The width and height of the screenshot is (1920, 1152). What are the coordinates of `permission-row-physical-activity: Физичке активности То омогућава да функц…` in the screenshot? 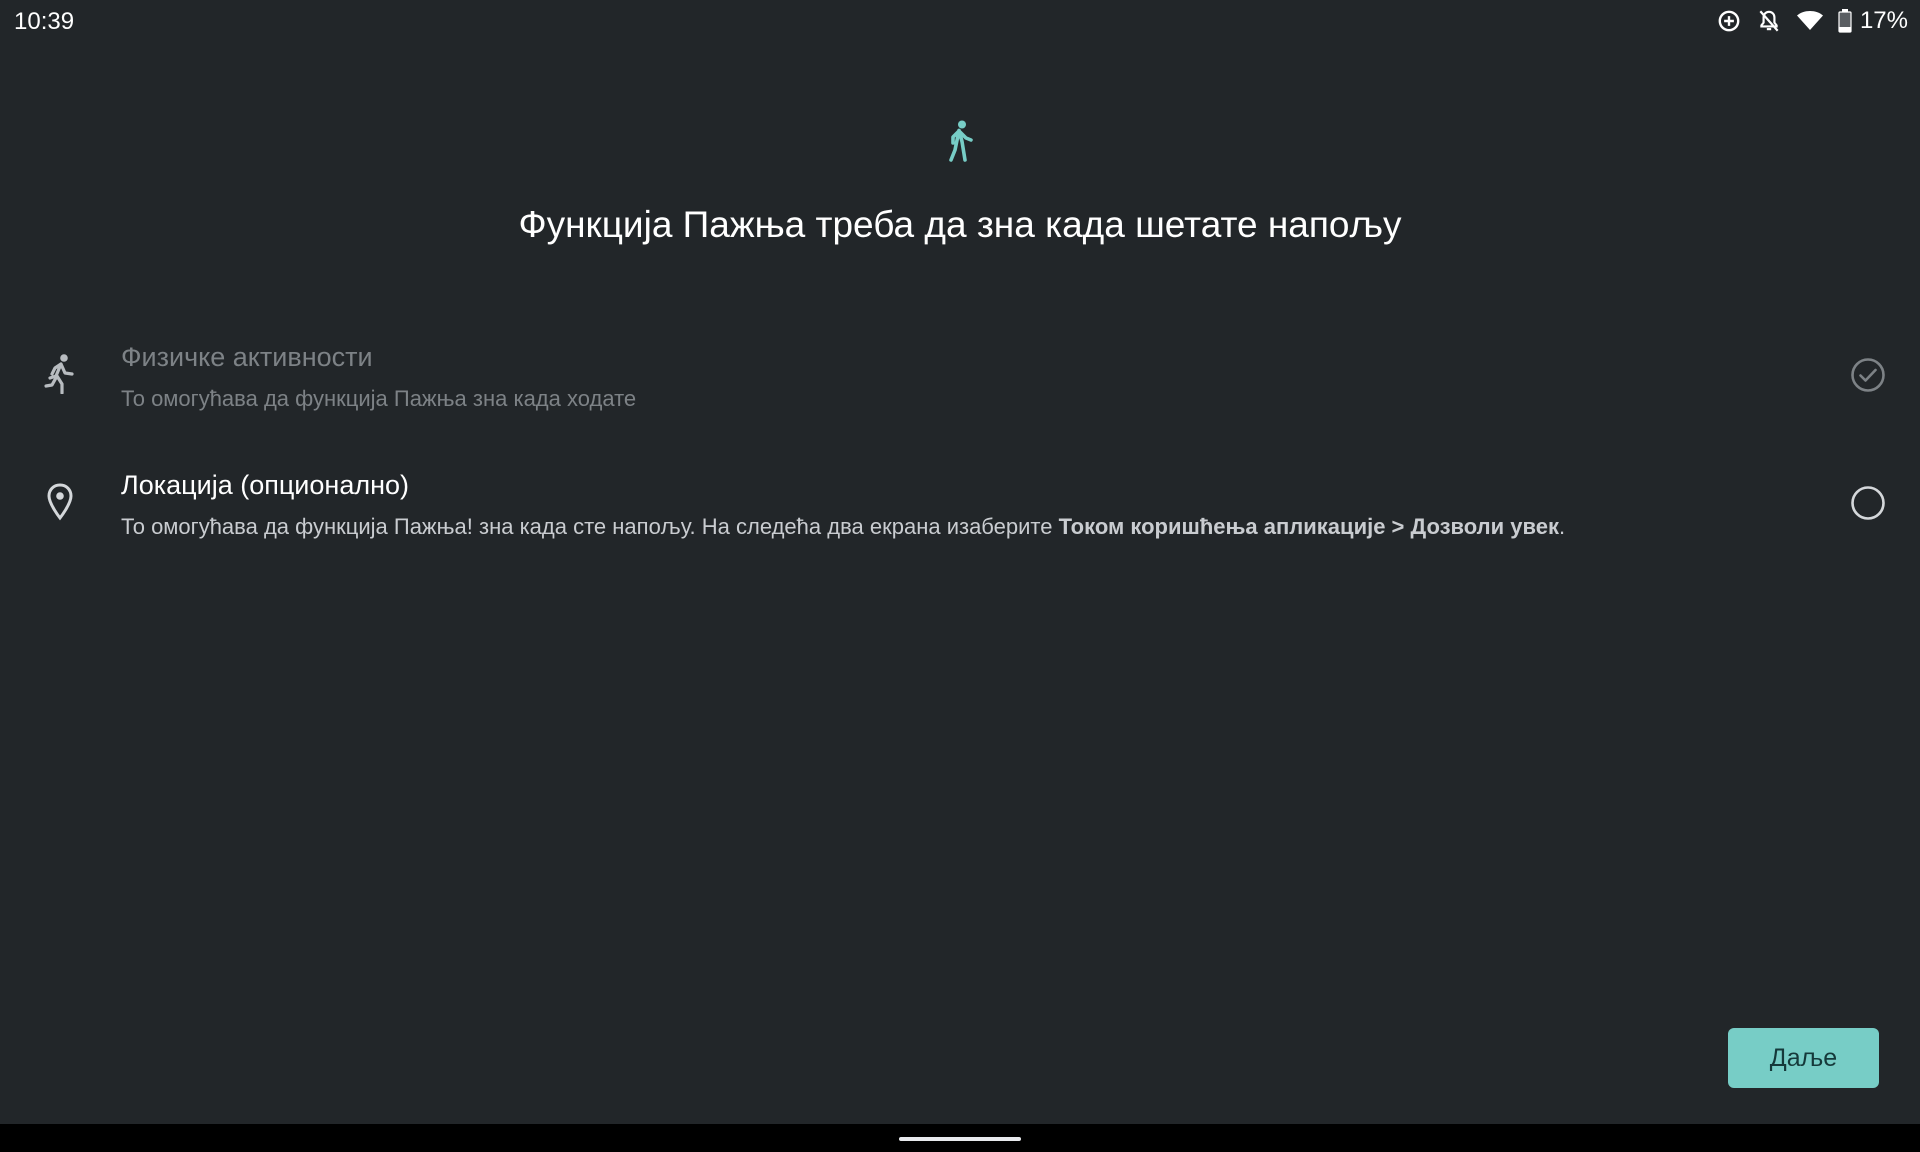 It's located at (960, 377).